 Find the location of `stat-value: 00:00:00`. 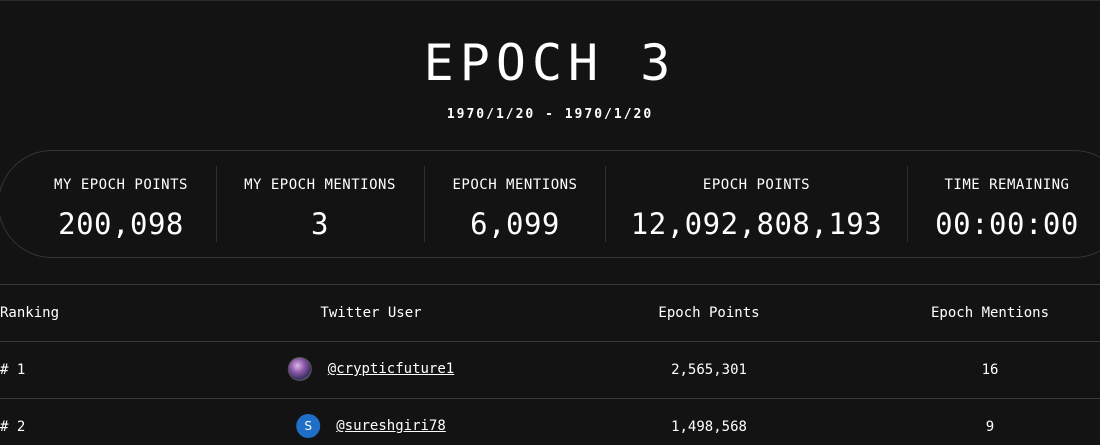

stat-value: 00:00:00 is located at coordinates (1007, 224).